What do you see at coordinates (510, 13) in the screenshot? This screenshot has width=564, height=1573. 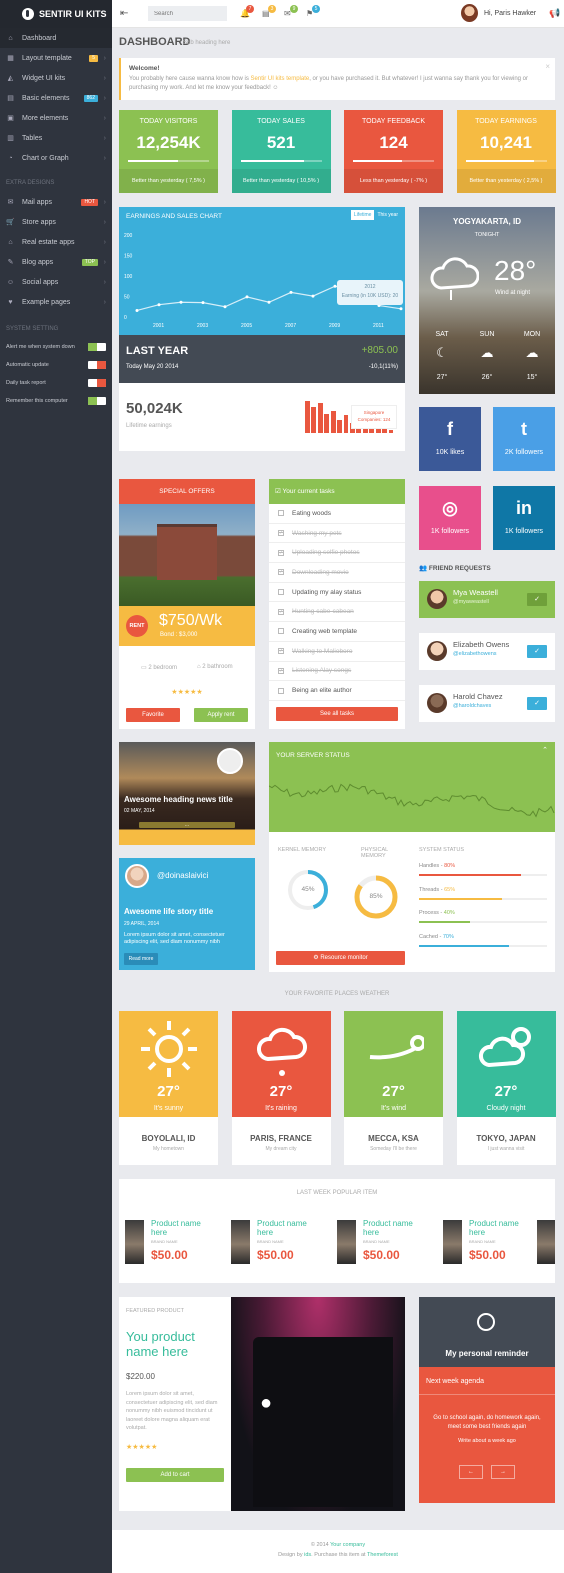 I see `user-greeting: Hi, Paris Hawker` at bounding box center [510, 13].